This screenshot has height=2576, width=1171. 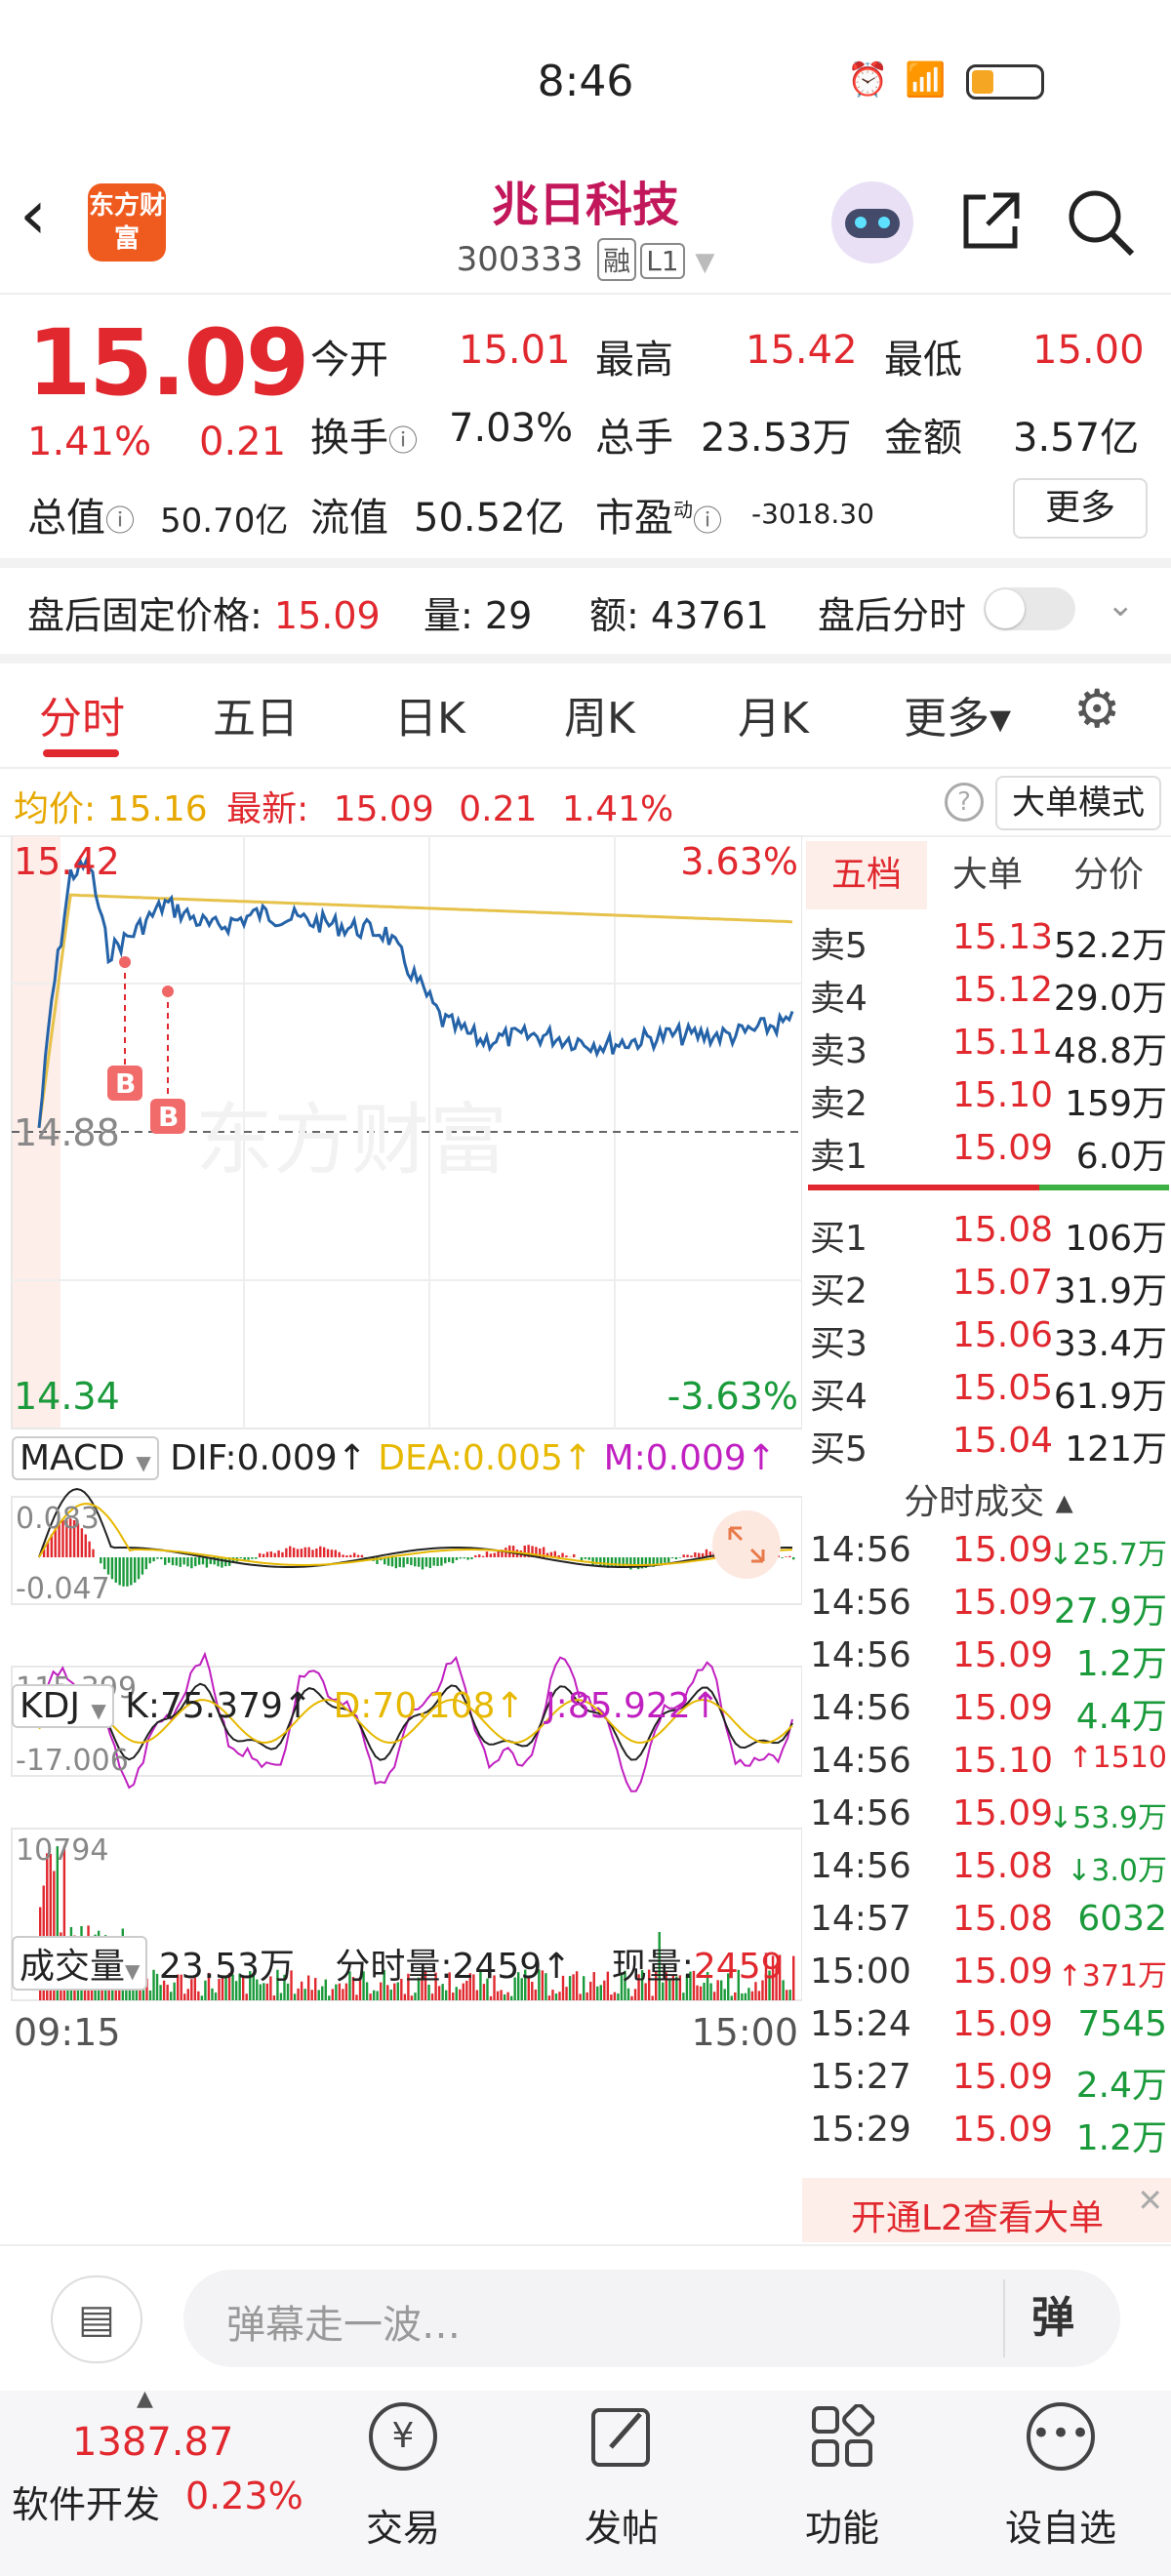 I want to click on sell-row: 卖2 15.10 159万, so click(x=986, y=1101).